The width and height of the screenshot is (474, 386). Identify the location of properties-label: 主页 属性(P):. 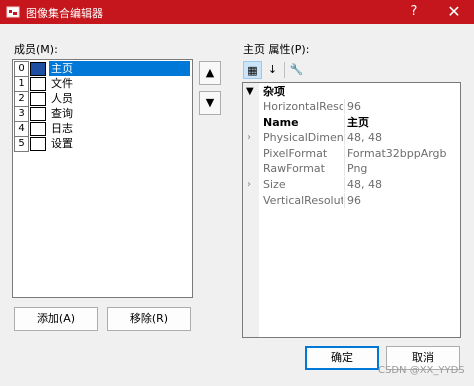
(276, 49).